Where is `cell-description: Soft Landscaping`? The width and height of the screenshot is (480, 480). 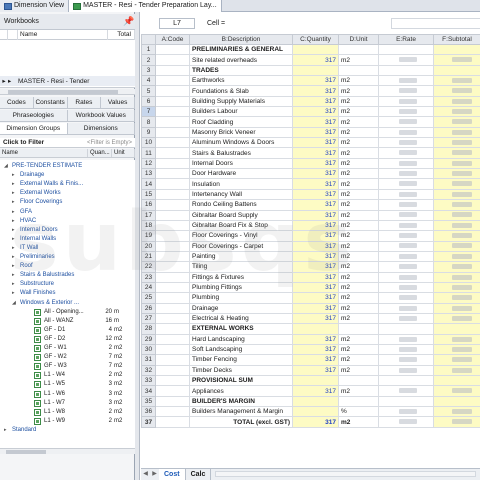
cell-description: Soft Landscaping is located at coordinates (241, 349).